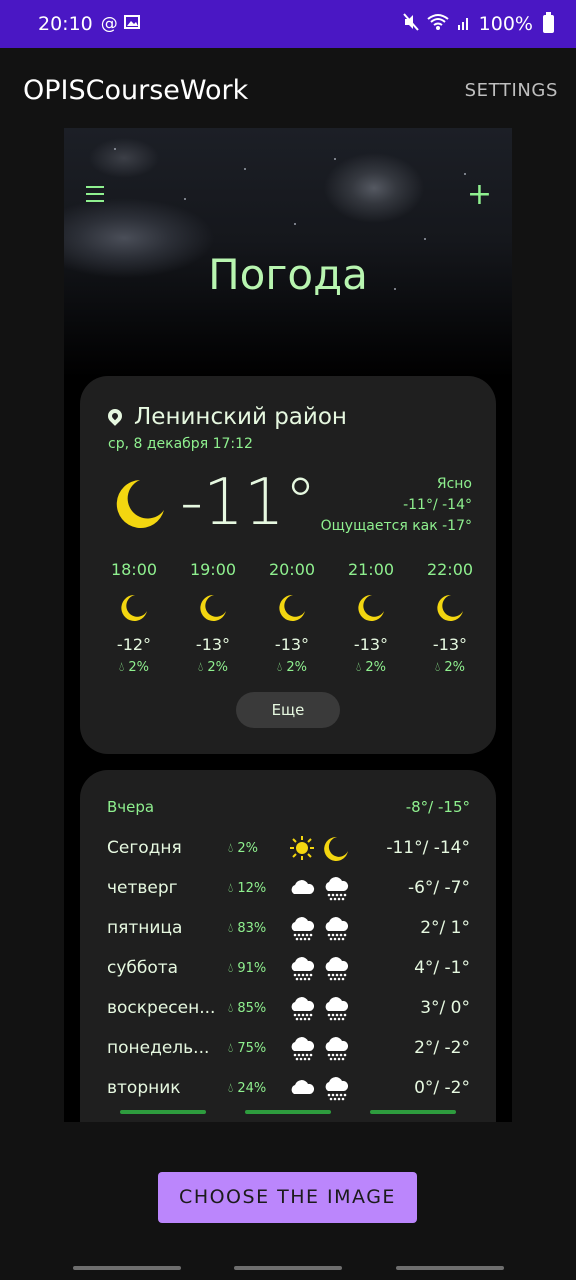 Image resolution: width=576 pixels, height=1280 pixels. I want to click on hour-time: 18:00, so click(134, 569).